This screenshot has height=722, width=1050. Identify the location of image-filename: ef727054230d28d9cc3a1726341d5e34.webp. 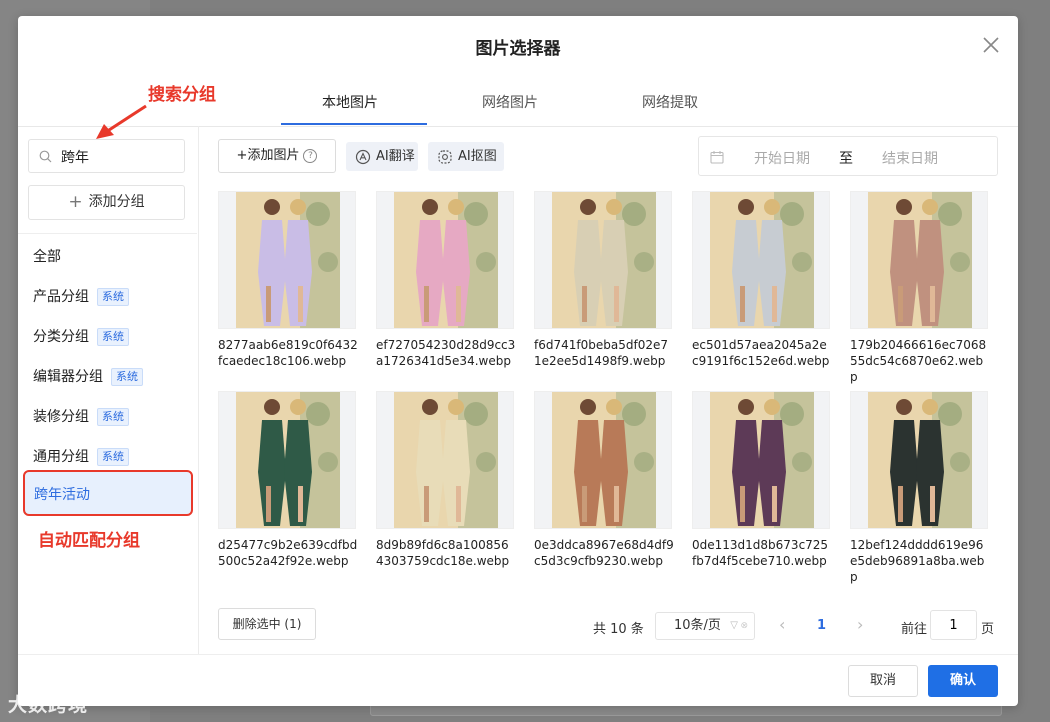
(446, 353).